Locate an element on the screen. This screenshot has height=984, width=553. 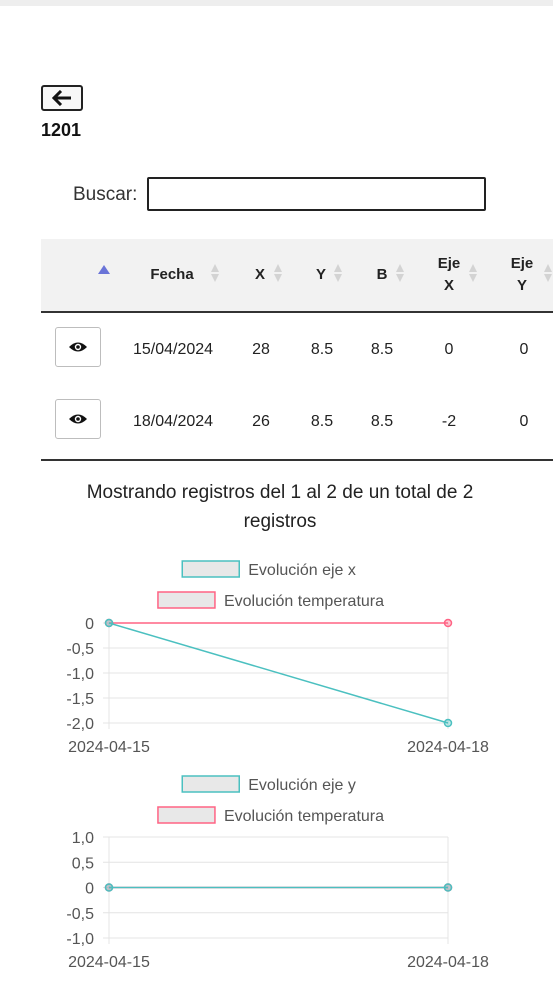
column-header-x: X is located at coordinates (260, 275).